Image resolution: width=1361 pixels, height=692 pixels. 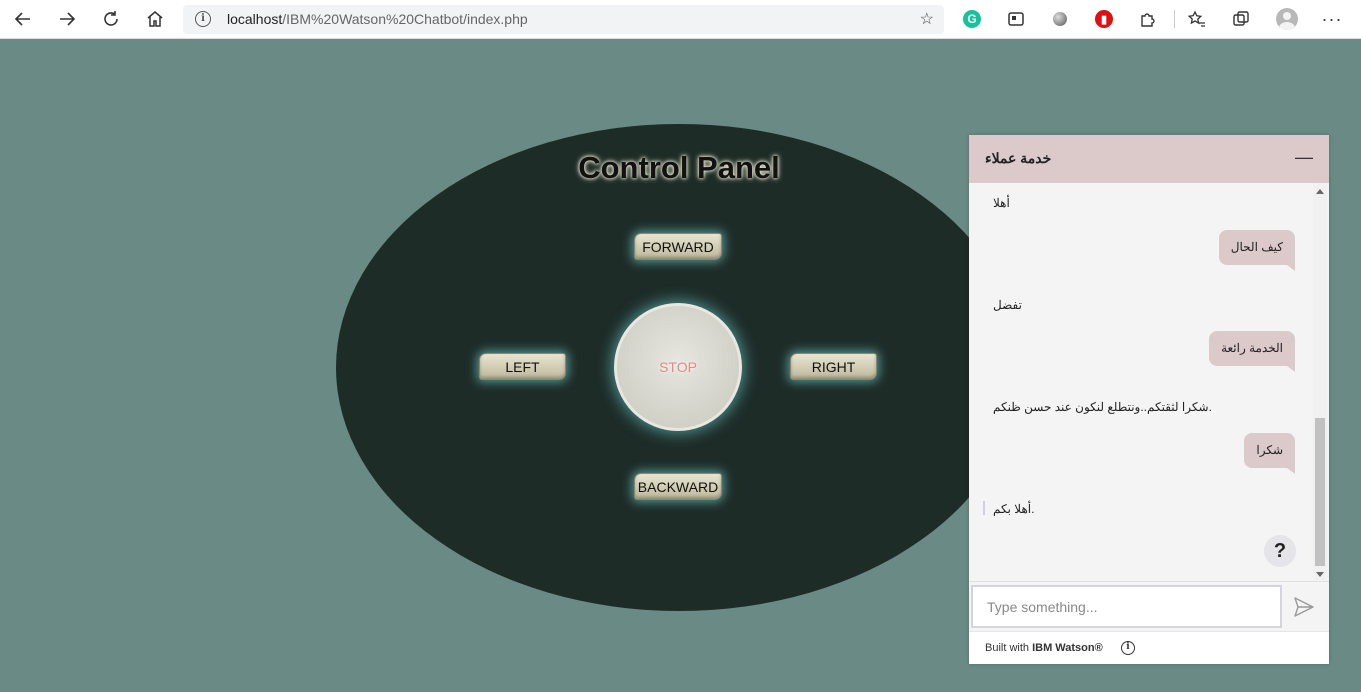 What do you see at coordinates (1102, 407) in the screenshot?
I see `bot-message: شكرا لثقتكم..ونتطلع لنكون عند حسن ظنكم.` at bounding box center [1102, 407].